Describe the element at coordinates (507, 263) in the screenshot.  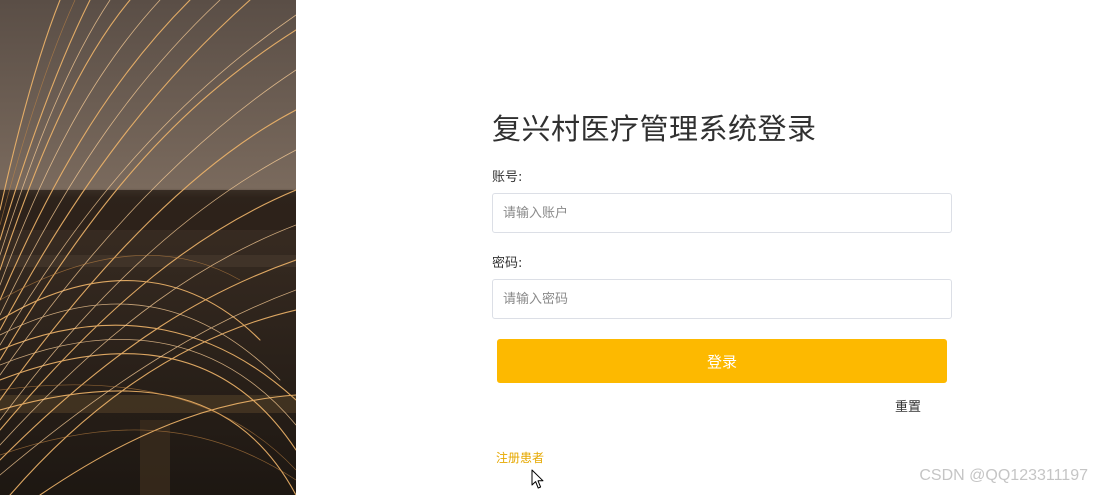
I see `password-label: 密码:` at that location.